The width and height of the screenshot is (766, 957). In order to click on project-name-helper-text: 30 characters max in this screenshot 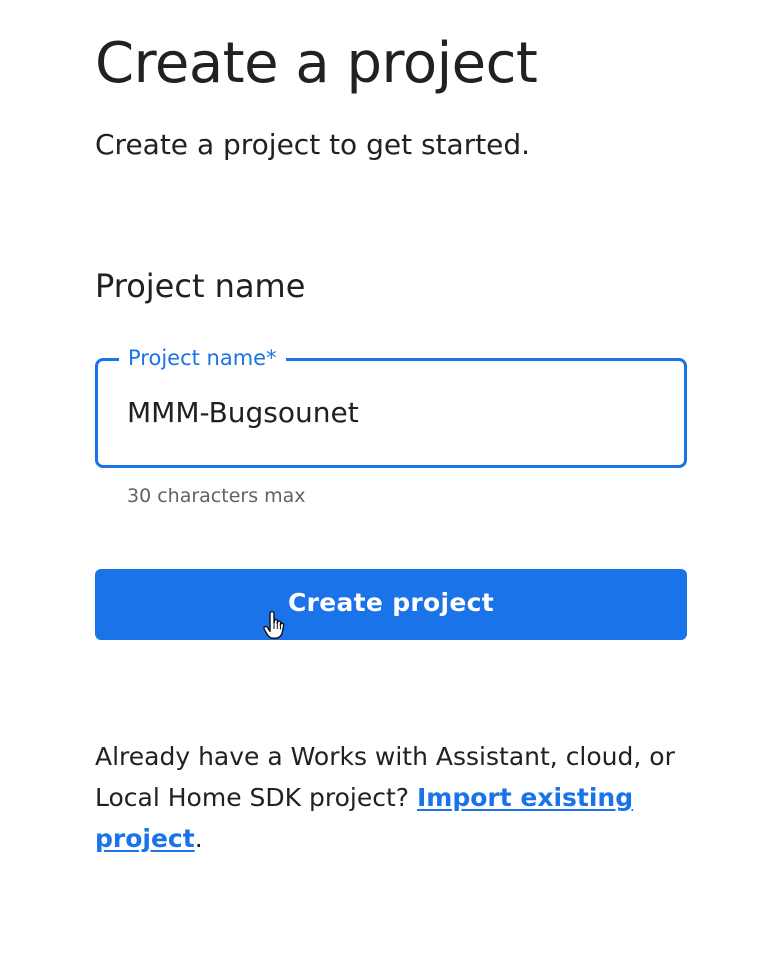, I will do `click(216, 496)`.